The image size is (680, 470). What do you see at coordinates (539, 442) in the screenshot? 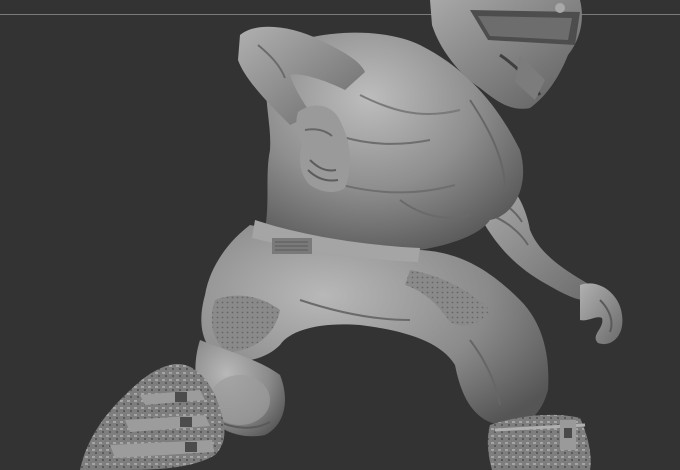
I see `left-boot` at bounding box center [539, 442].